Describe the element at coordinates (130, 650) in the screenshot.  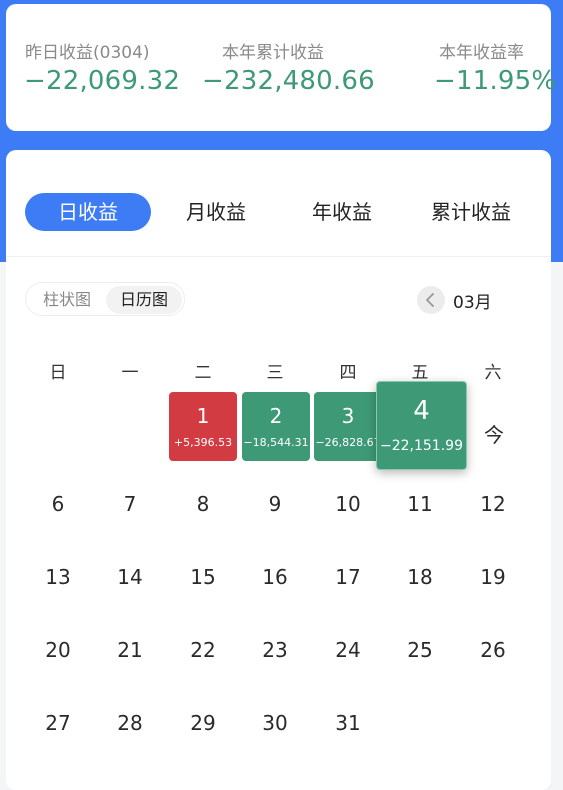
I see `calendar-day: 21` at that location.